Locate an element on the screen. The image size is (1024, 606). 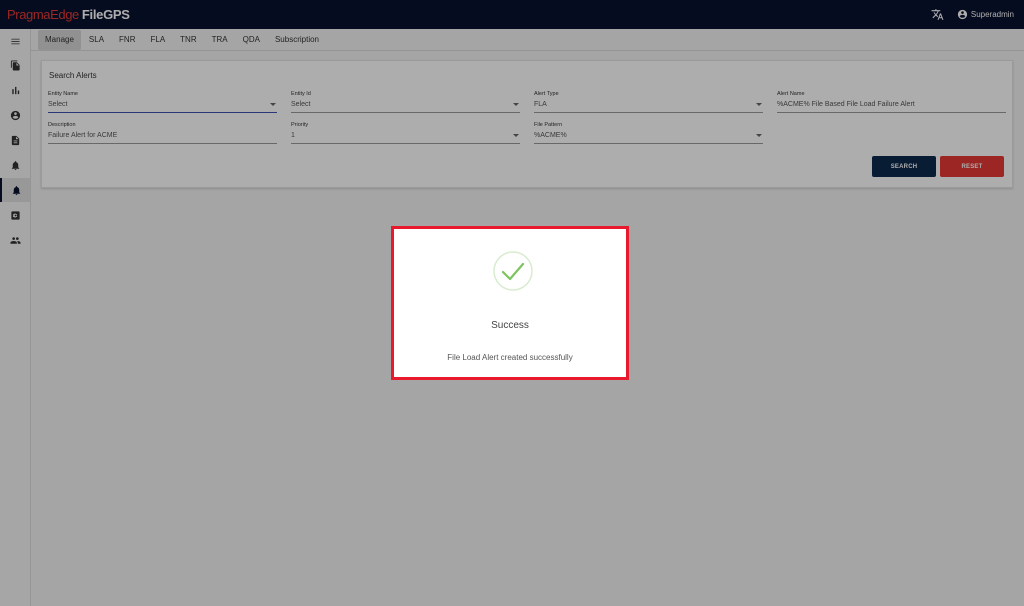
dialog-message: File Load Alert created successfully is located at coordinates (510, 357).